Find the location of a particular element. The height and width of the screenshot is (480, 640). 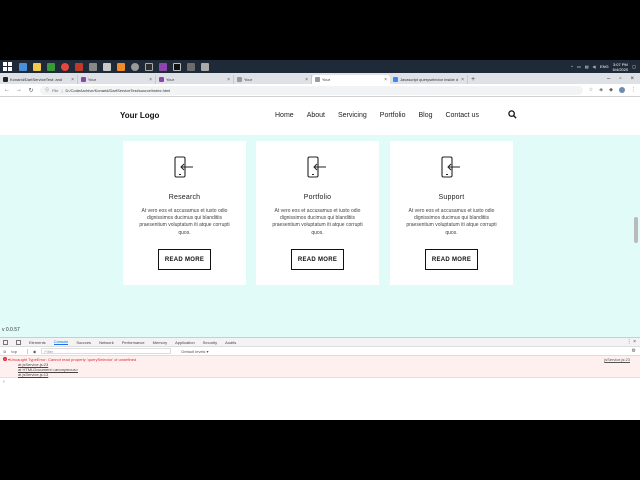

tab-elements: Elements is located at coordinates (37, 342).